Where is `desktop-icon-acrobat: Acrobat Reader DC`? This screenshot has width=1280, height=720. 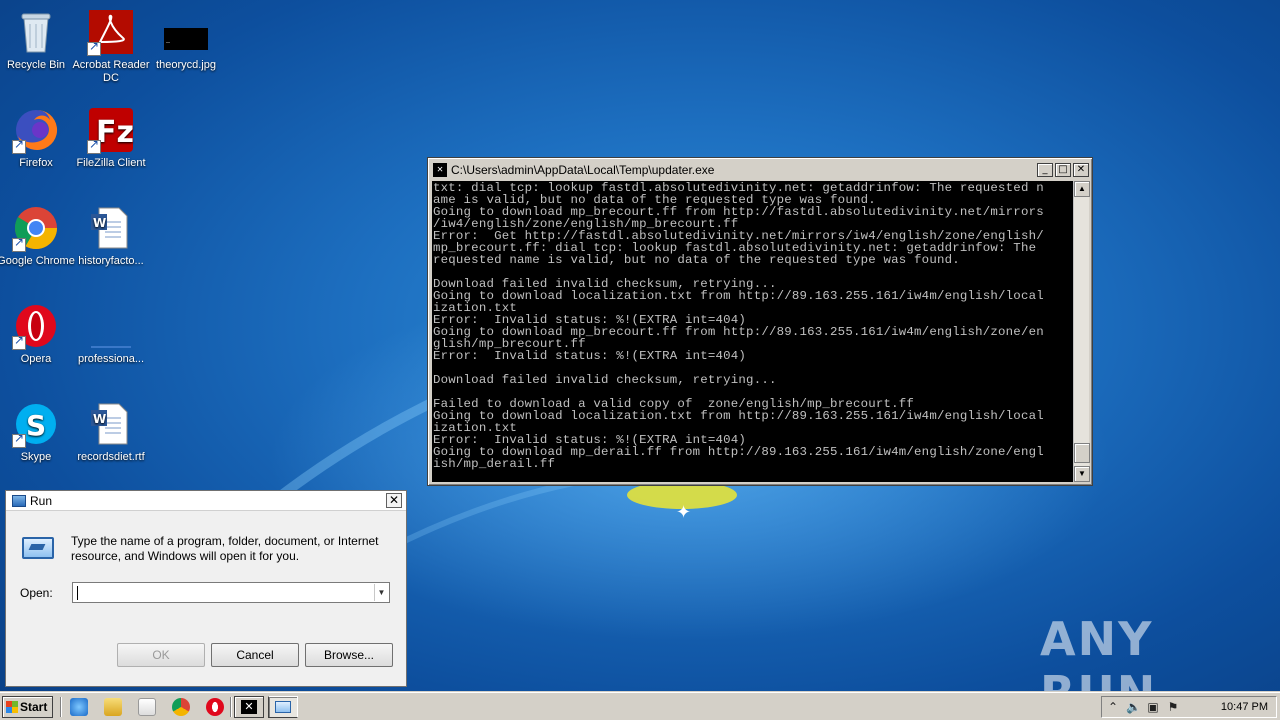 desktop-icon-acrobat: Acrobat Reader DC is located at coordinates (111, 46).